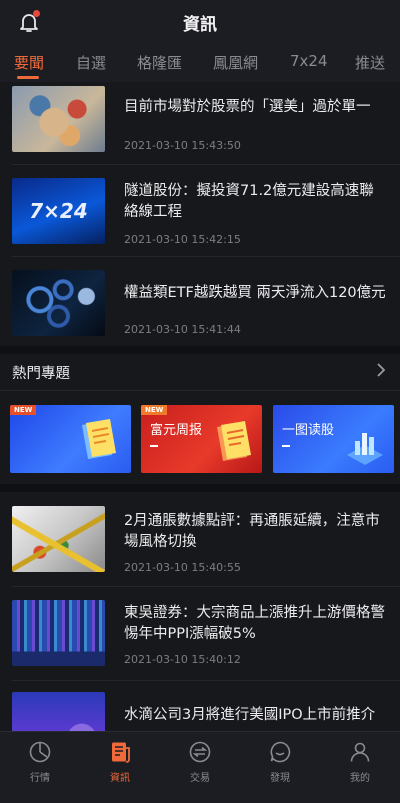 The image size is (400, 803). Describe the element at coordinates (36, 13) in the screenshot. I see `notification-dot` at that location.